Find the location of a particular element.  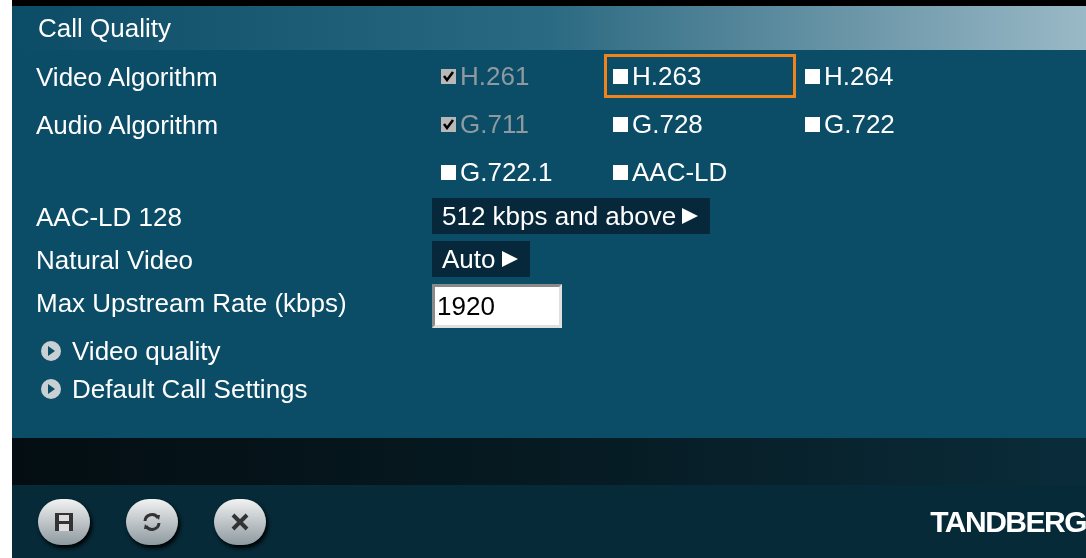

close-button is located at coordinates (240, 521).